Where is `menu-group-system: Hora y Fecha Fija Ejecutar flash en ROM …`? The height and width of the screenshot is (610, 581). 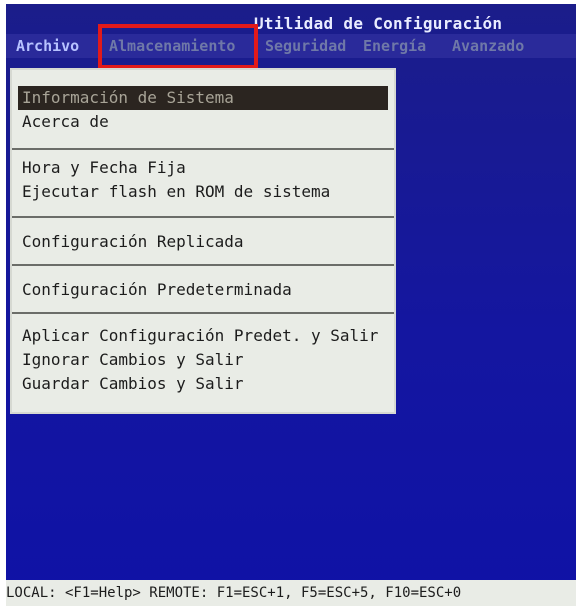 menu-group-system: Hora y Fecha Fija Ejecutar flash en ROM … is located at coordinates (203, 182).